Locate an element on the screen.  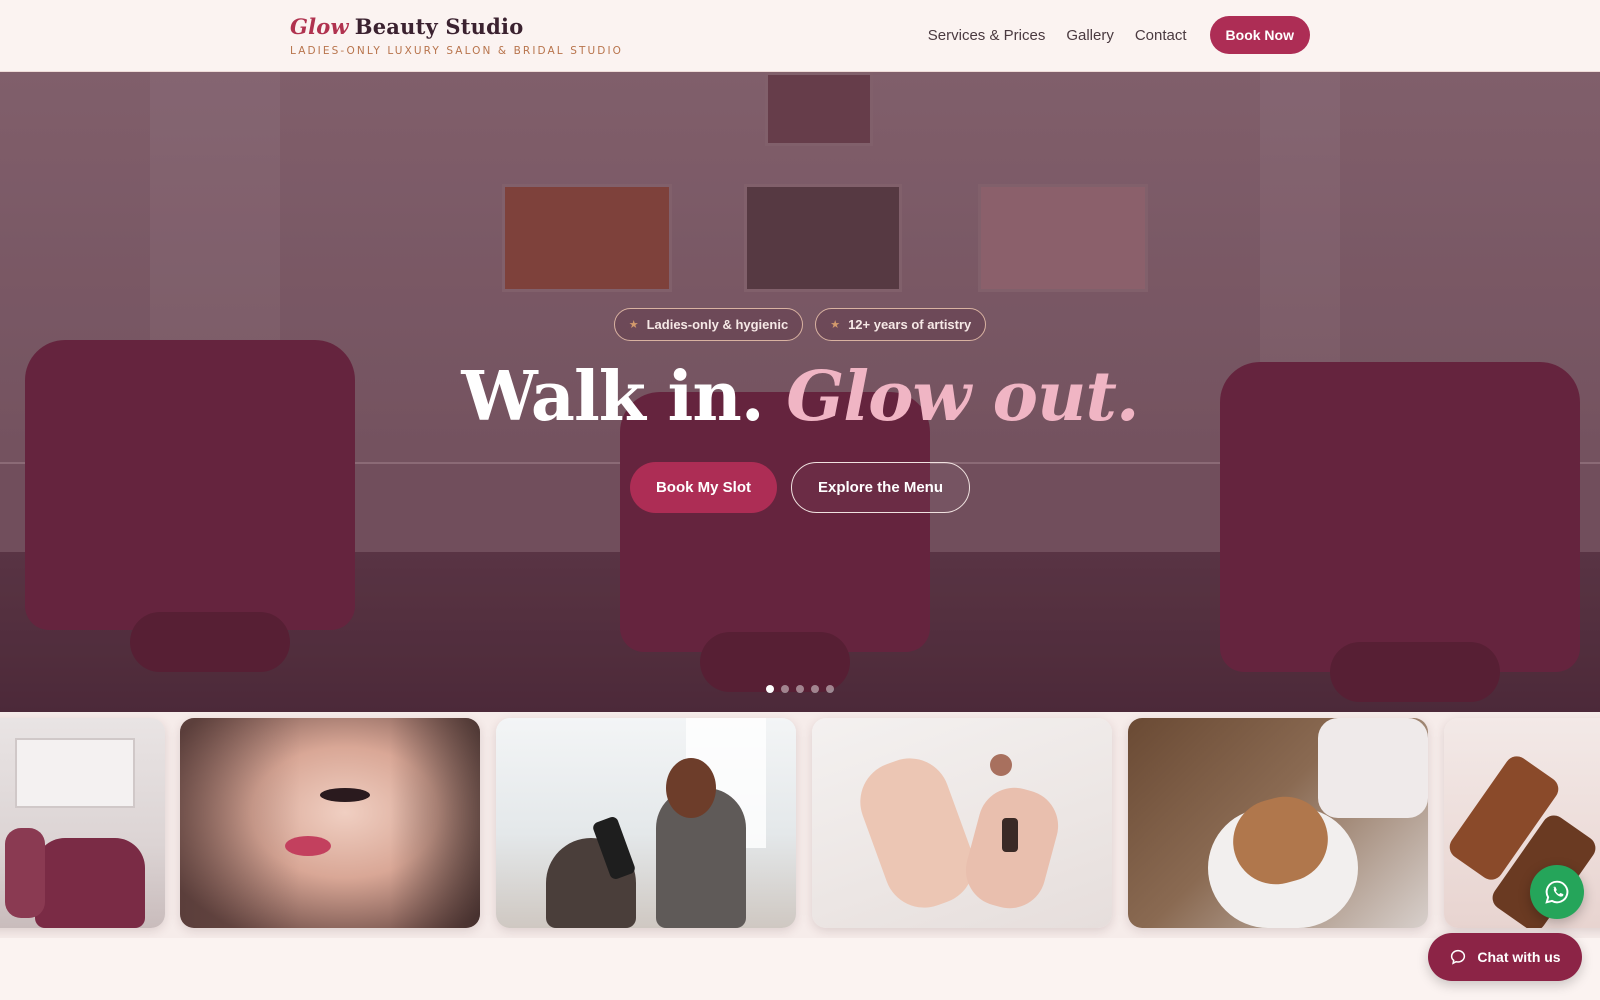
nav-link-contact: Contact is located at coordinates (1161, 35).